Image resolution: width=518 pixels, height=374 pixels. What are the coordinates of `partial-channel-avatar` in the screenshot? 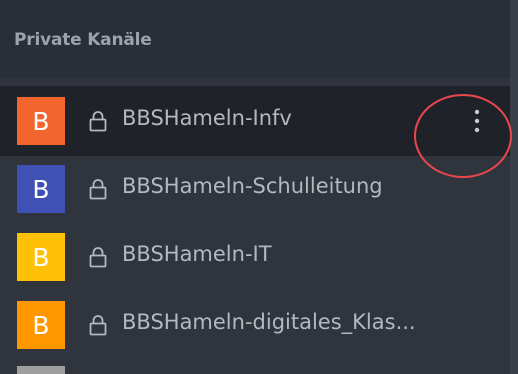 It's located at (41, 370).